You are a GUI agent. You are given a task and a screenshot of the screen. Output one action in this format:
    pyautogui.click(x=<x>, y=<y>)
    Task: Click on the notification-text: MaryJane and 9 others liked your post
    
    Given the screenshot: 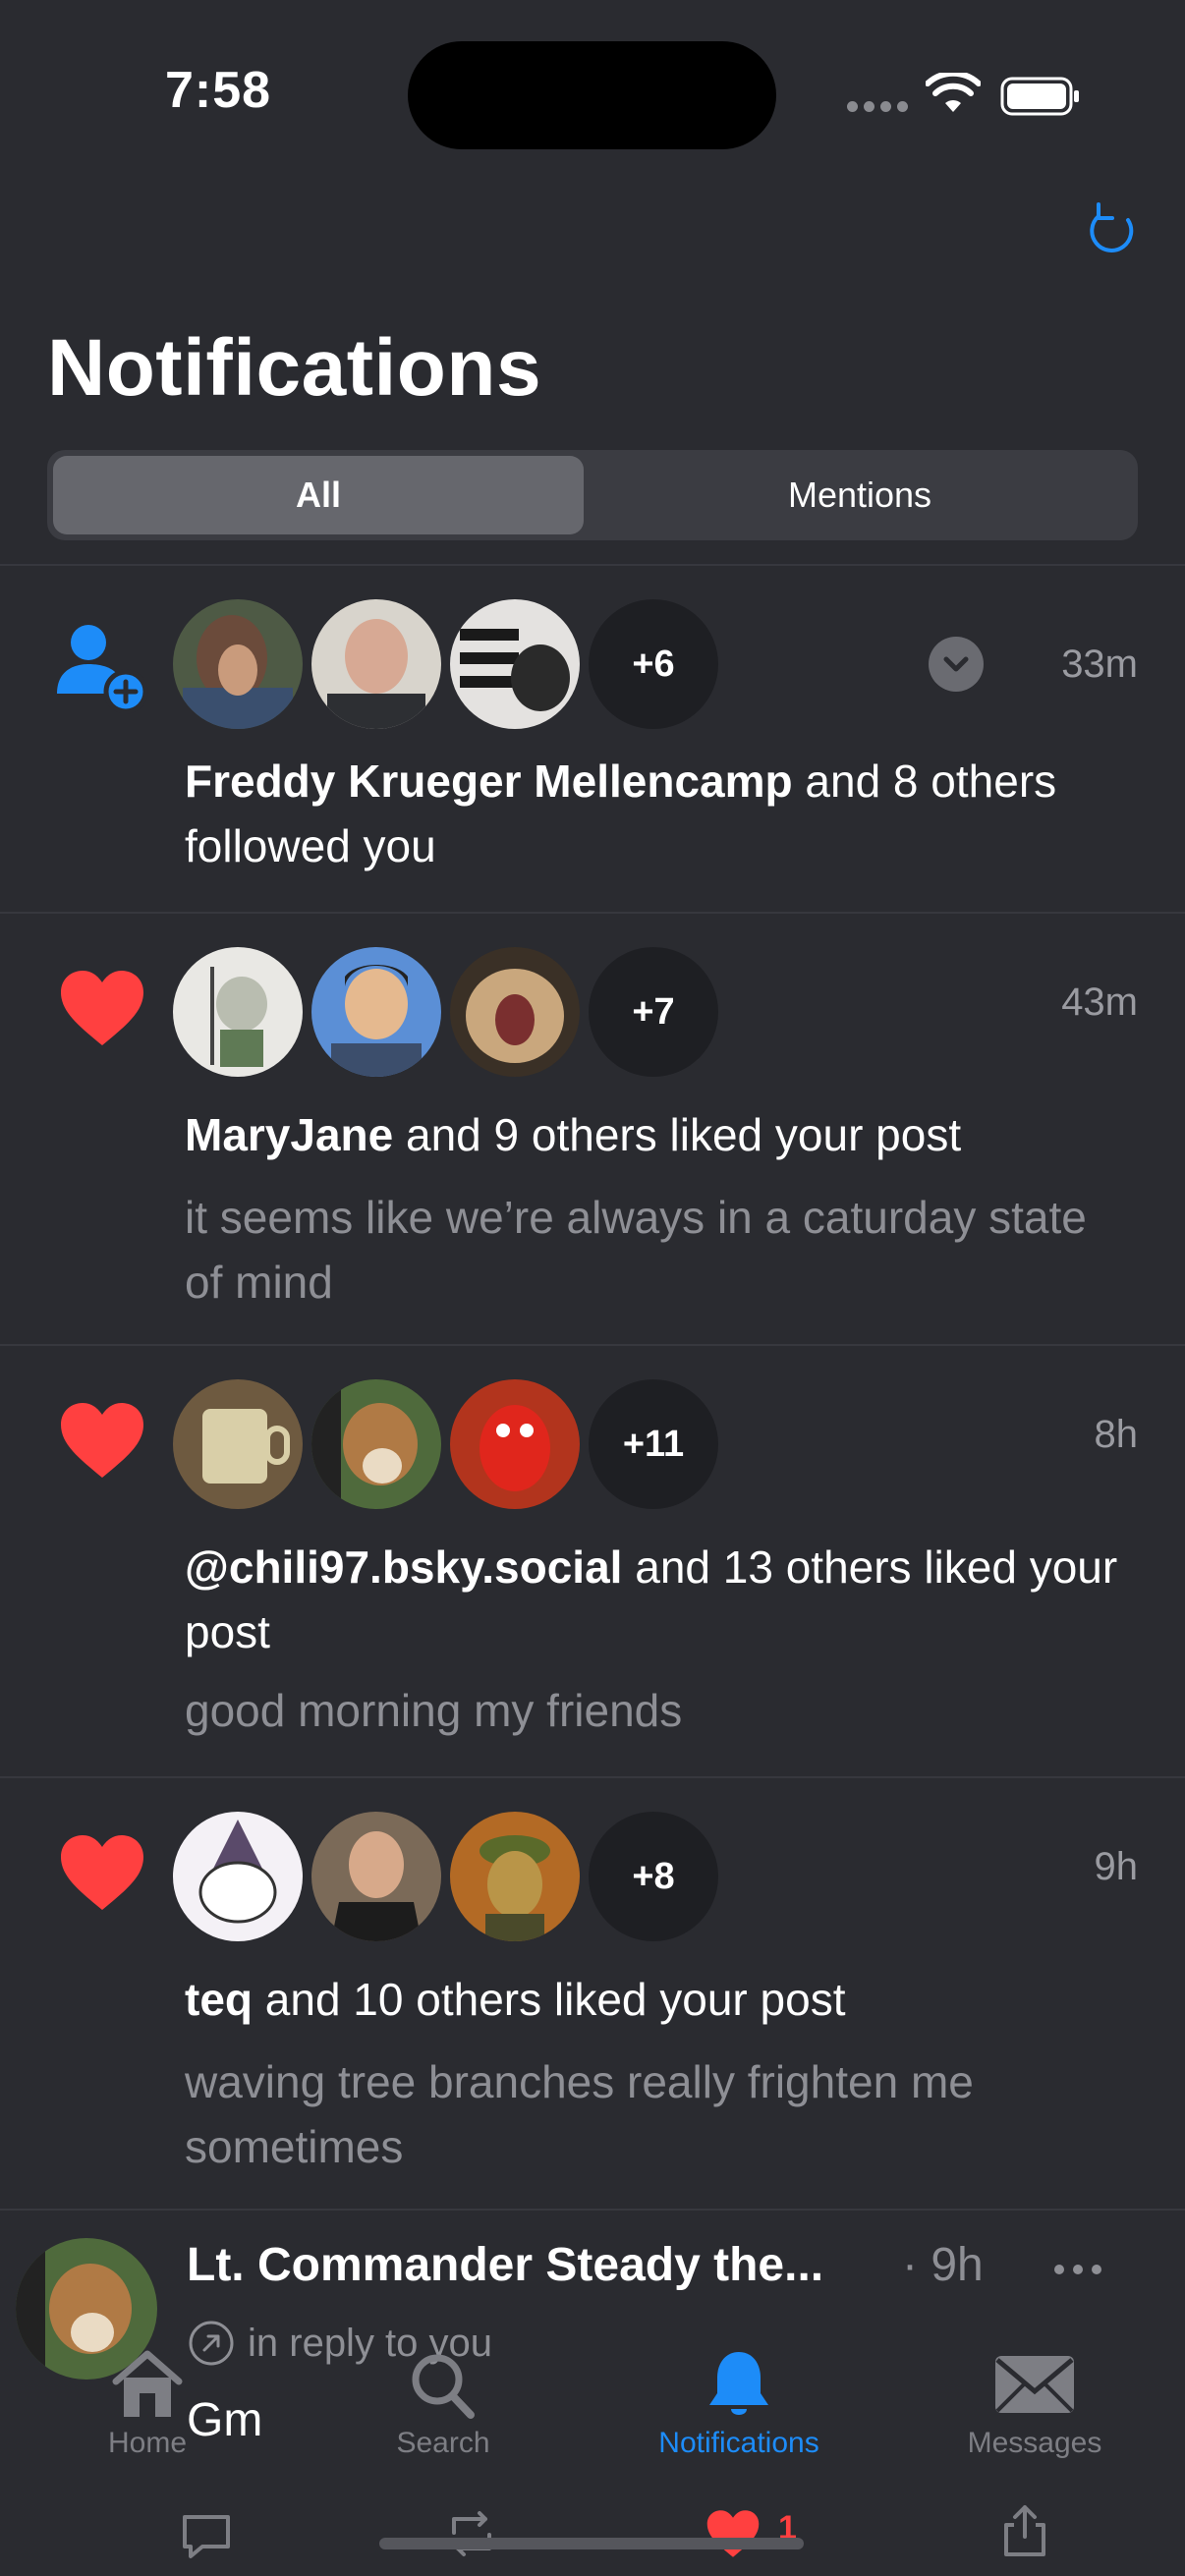 What is the action you would take?
    pyautogui.click(x=652, y=1134)
    